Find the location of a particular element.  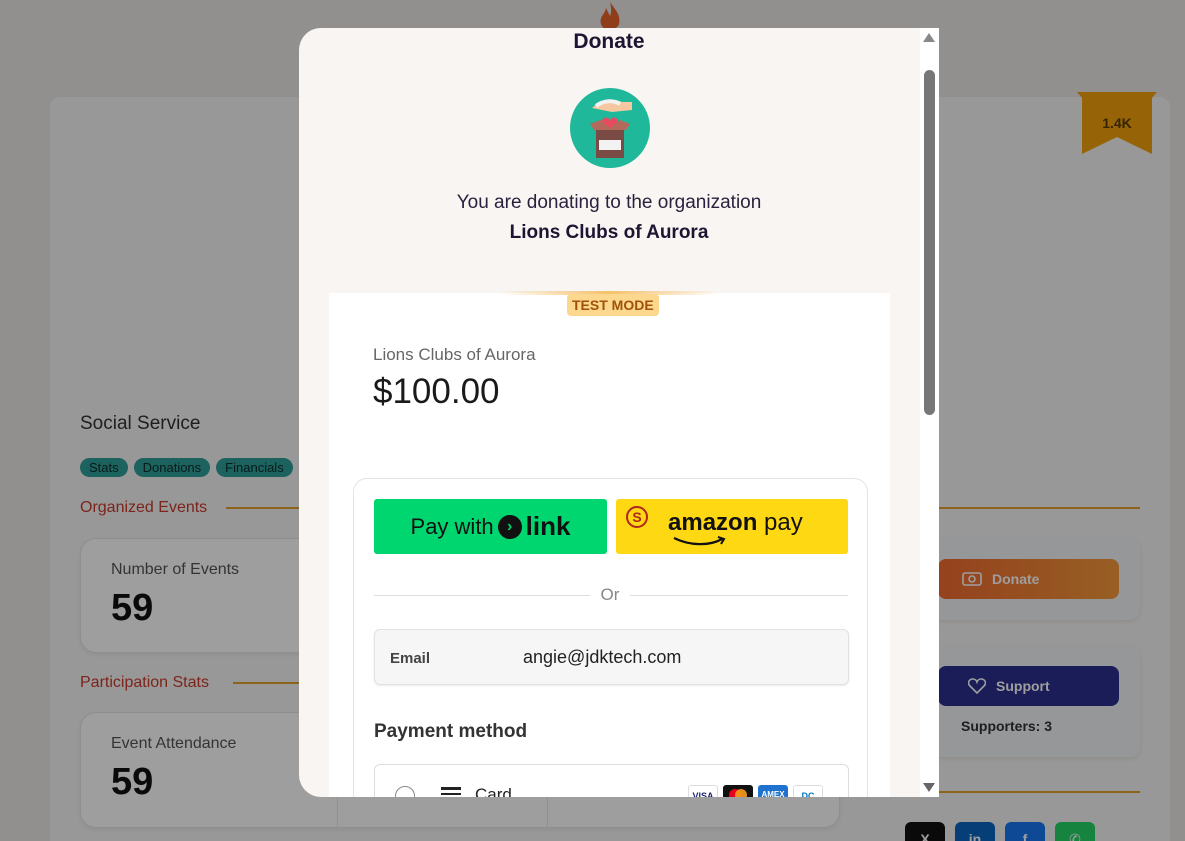

amazon-pay-button: S amazon pay is located at coordinates (732, 526).